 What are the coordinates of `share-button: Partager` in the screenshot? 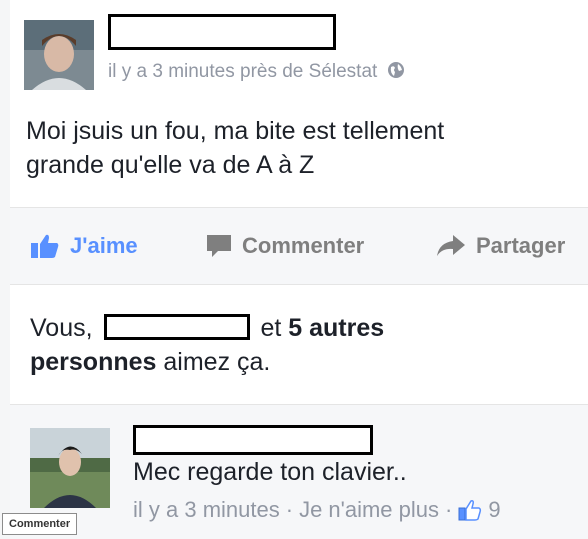 It's located at (500, 246).